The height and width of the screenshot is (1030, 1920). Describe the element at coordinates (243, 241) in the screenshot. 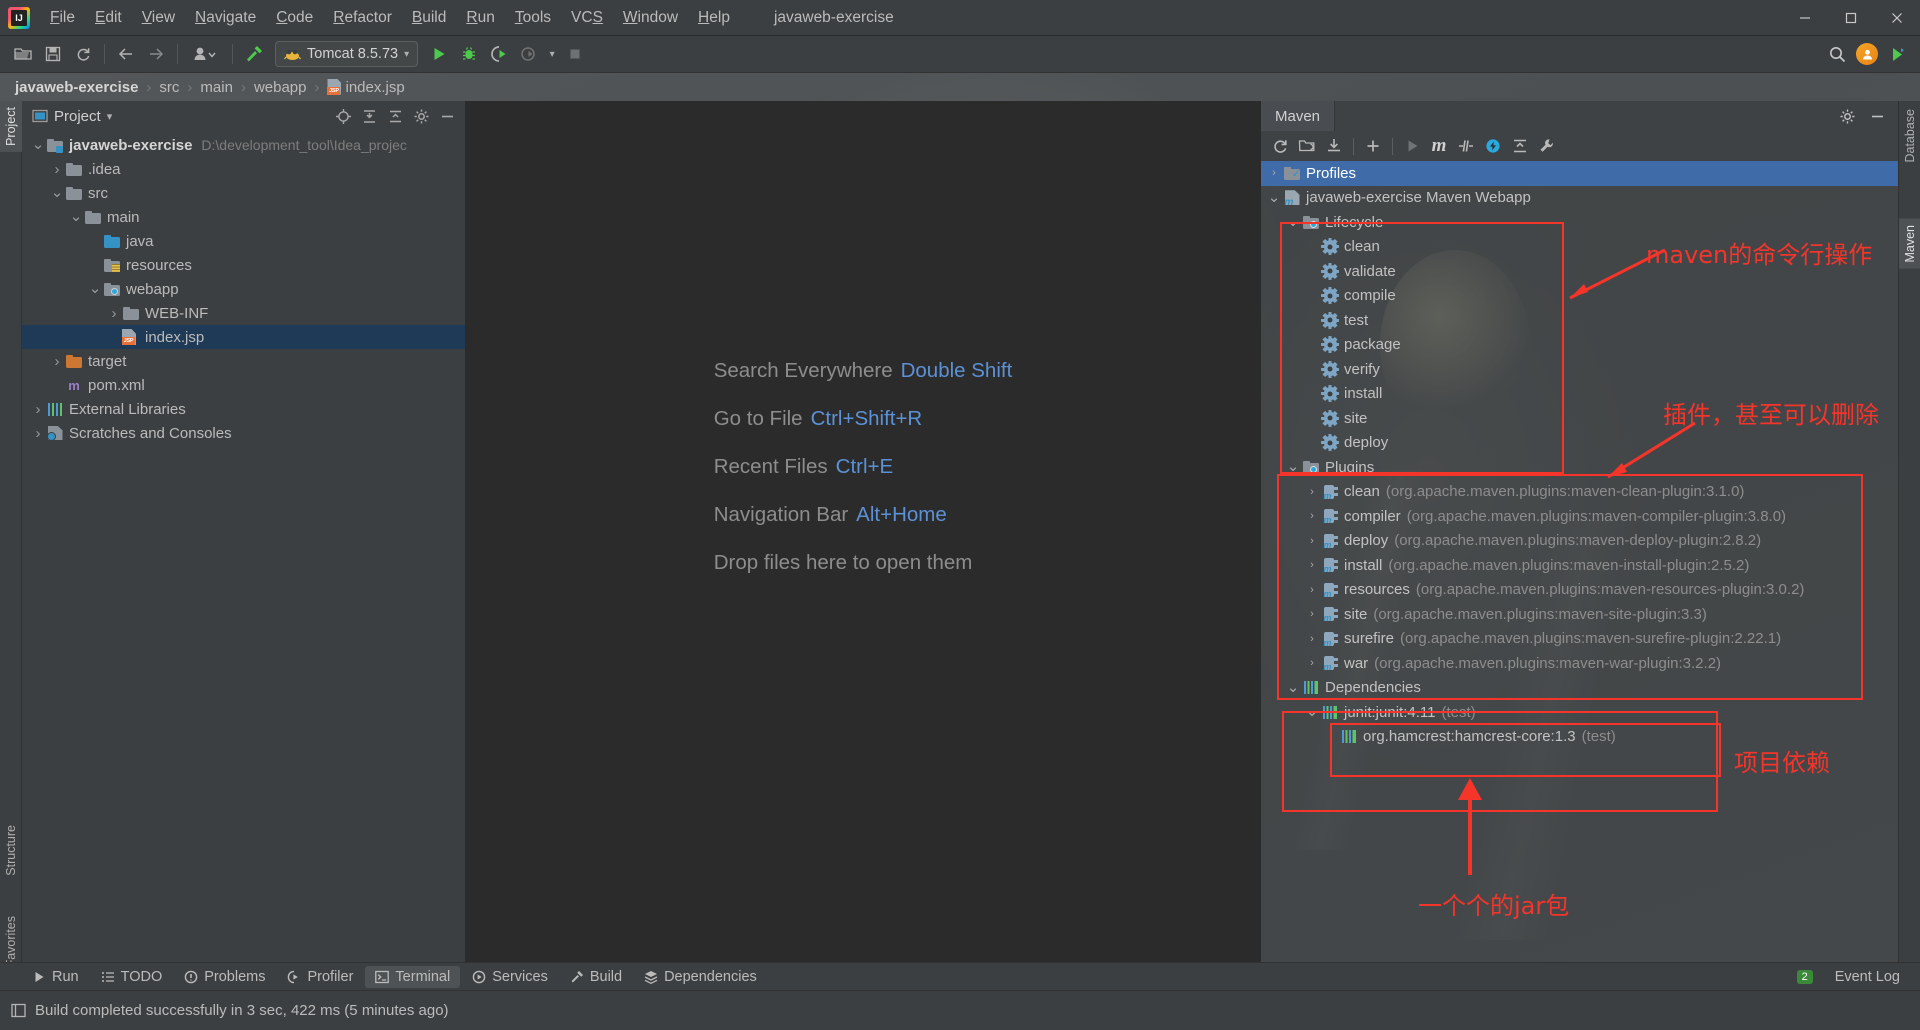

I see `project-tree-row: java` at that location.